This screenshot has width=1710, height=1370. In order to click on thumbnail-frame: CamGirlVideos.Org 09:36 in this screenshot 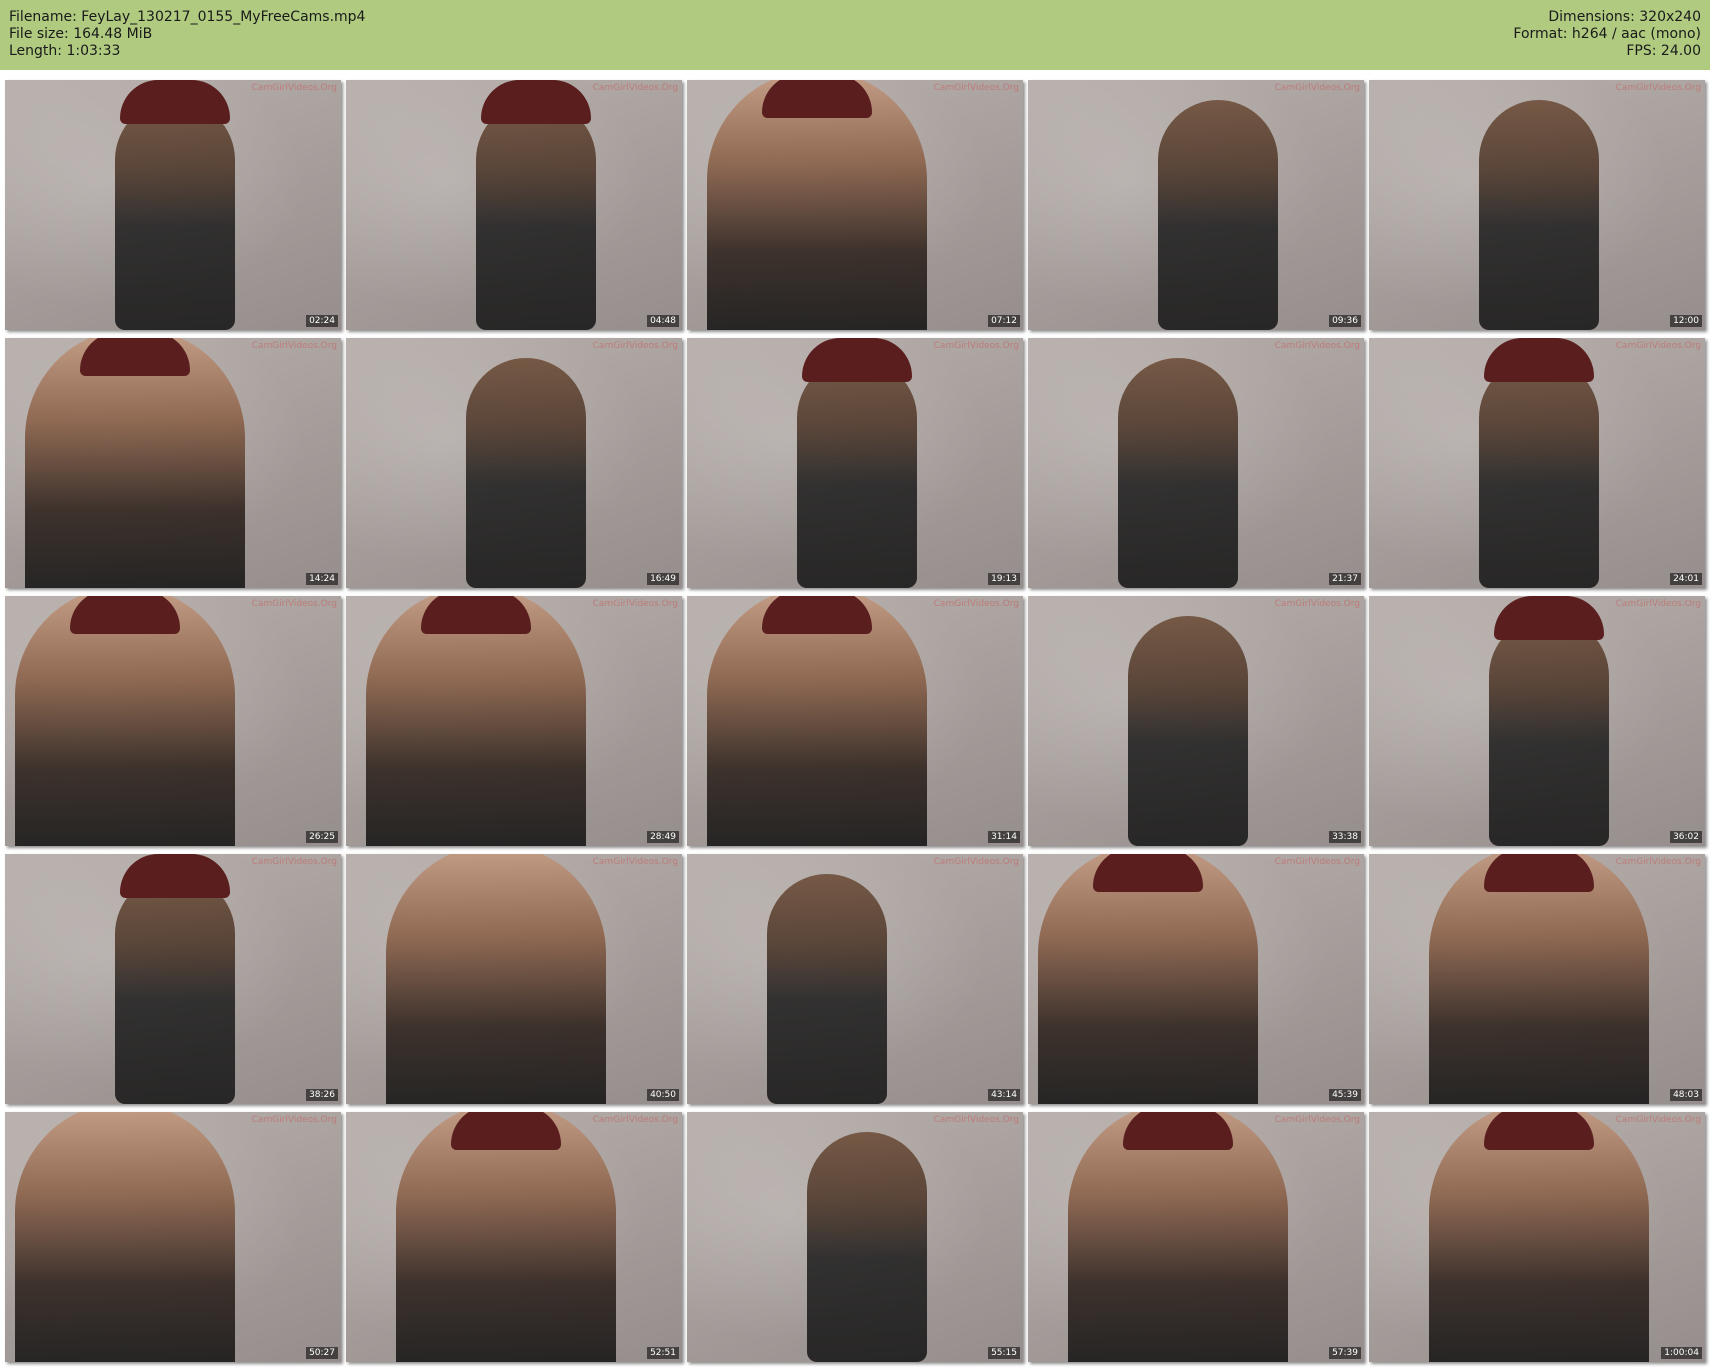, I will do `click(1196, 205)`.